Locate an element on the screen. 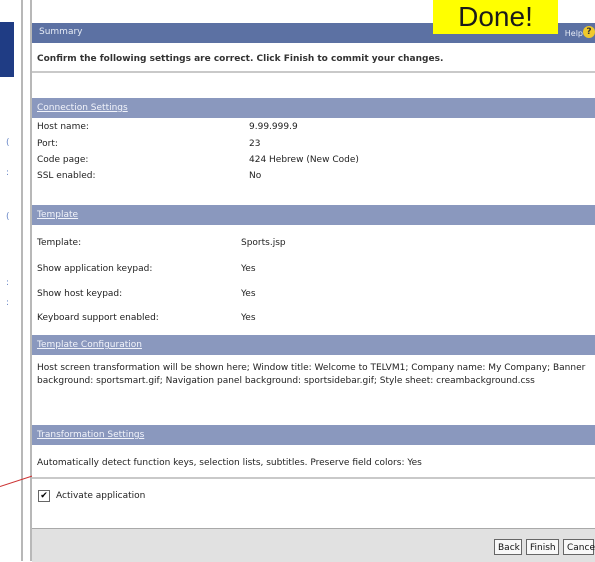 The image size is (595, 562). section-template-configuration: Template Configuration is located at coordinates (313, 345).